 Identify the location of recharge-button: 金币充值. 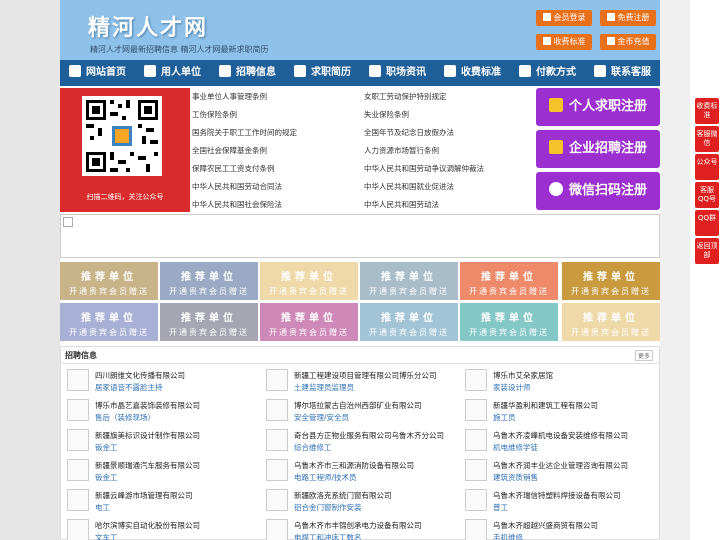
(628, 42).